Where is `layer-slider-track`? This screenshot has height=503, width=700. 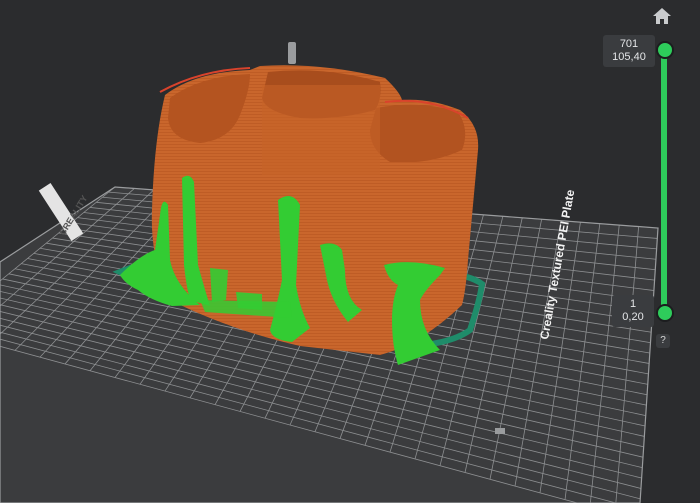 layer-slider-track is located at coordinates (664, 180).